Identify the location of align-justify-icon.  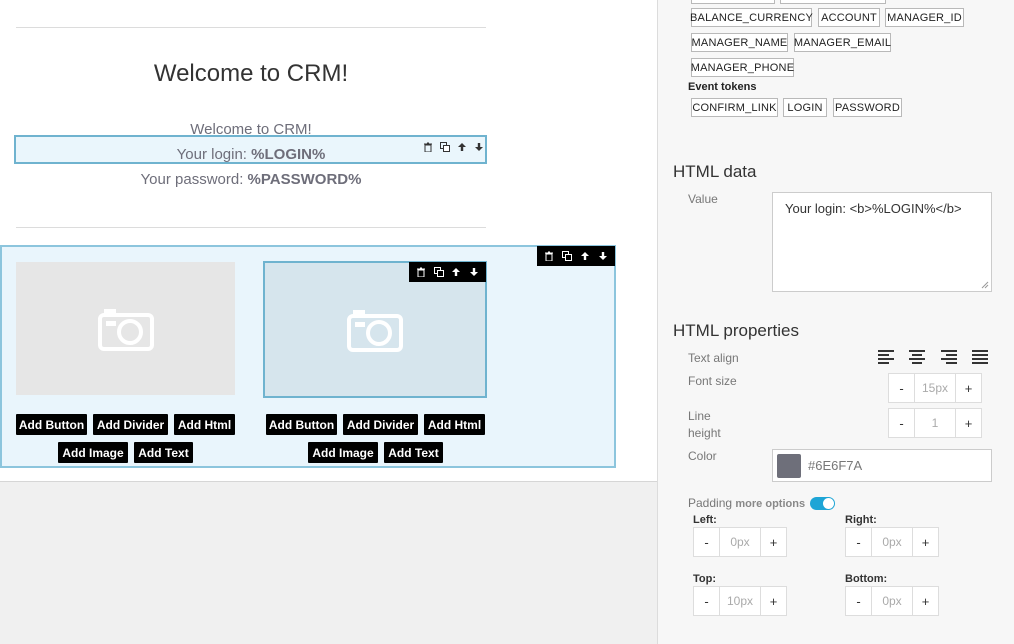
(979, 357).